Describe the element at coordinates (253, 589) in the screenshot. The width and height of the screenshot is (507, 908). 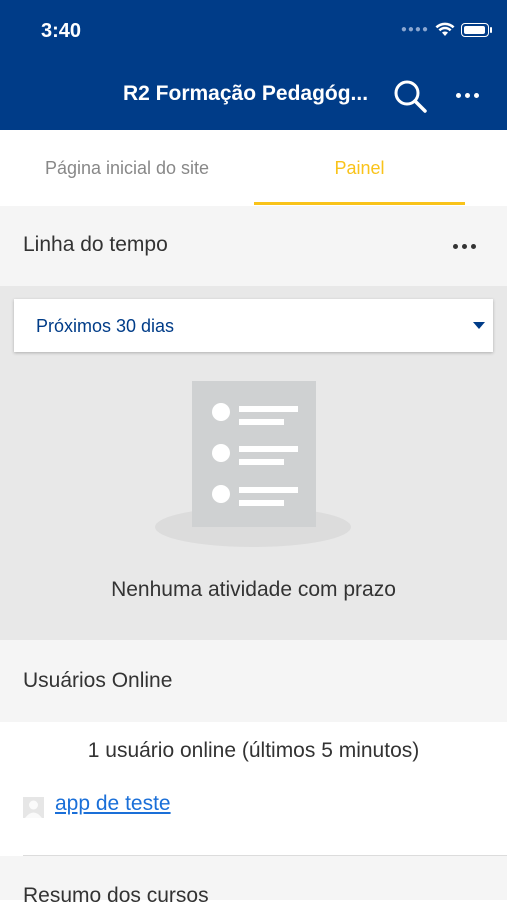
I see `timeline-empty-message: Nenhuma atividade com prazo` at that location.